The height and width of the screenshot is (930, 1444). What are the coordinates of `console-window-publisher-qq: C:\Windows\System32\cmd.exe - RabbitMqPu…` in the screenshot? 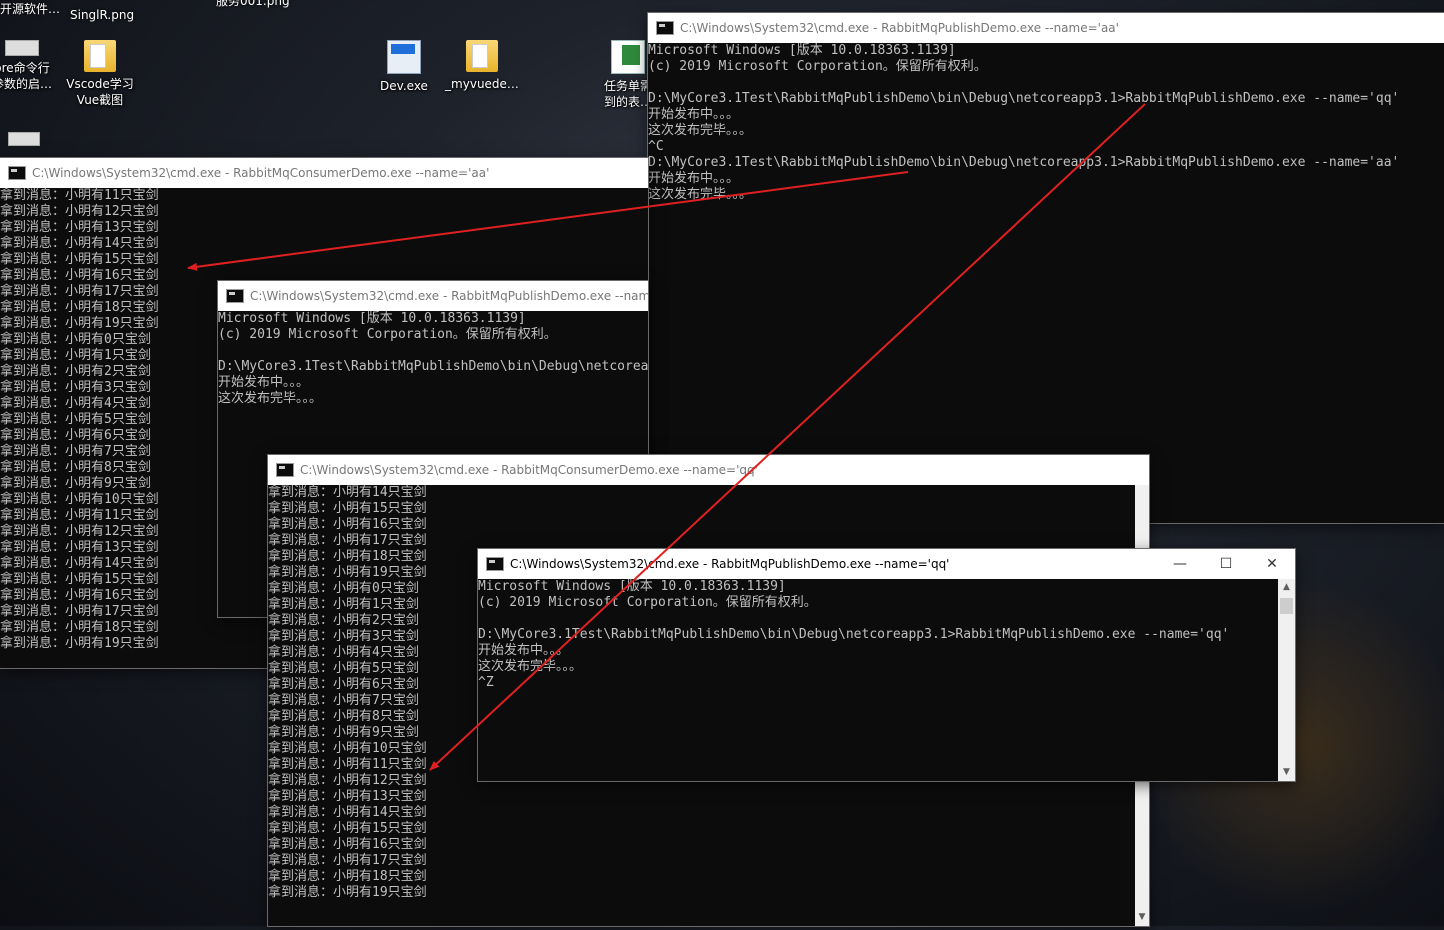 It's located at (886, 665).